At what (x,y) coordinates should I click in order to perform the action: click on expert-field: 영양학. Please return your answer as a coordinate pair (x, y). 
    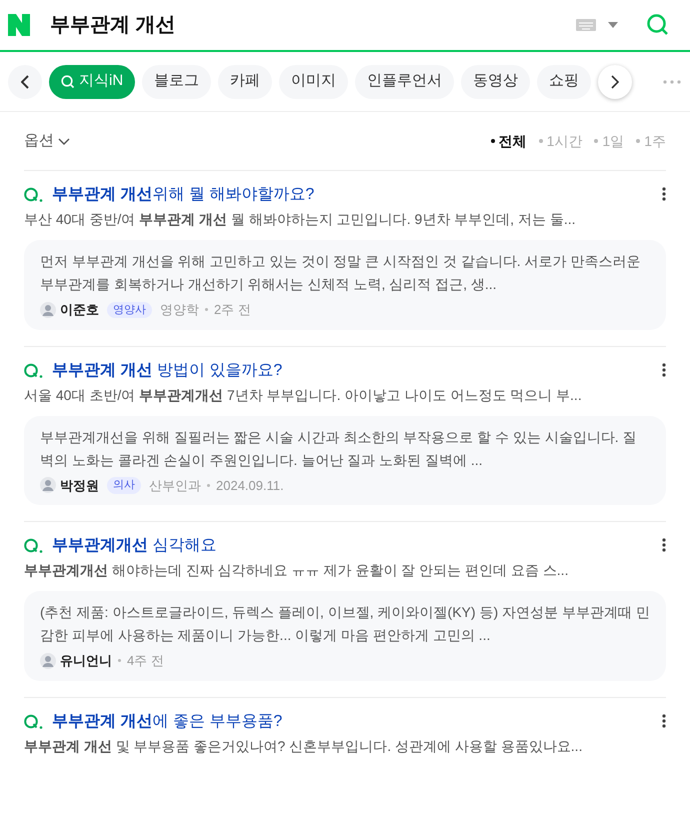
    Looking at the image, I should click on (179, 310).